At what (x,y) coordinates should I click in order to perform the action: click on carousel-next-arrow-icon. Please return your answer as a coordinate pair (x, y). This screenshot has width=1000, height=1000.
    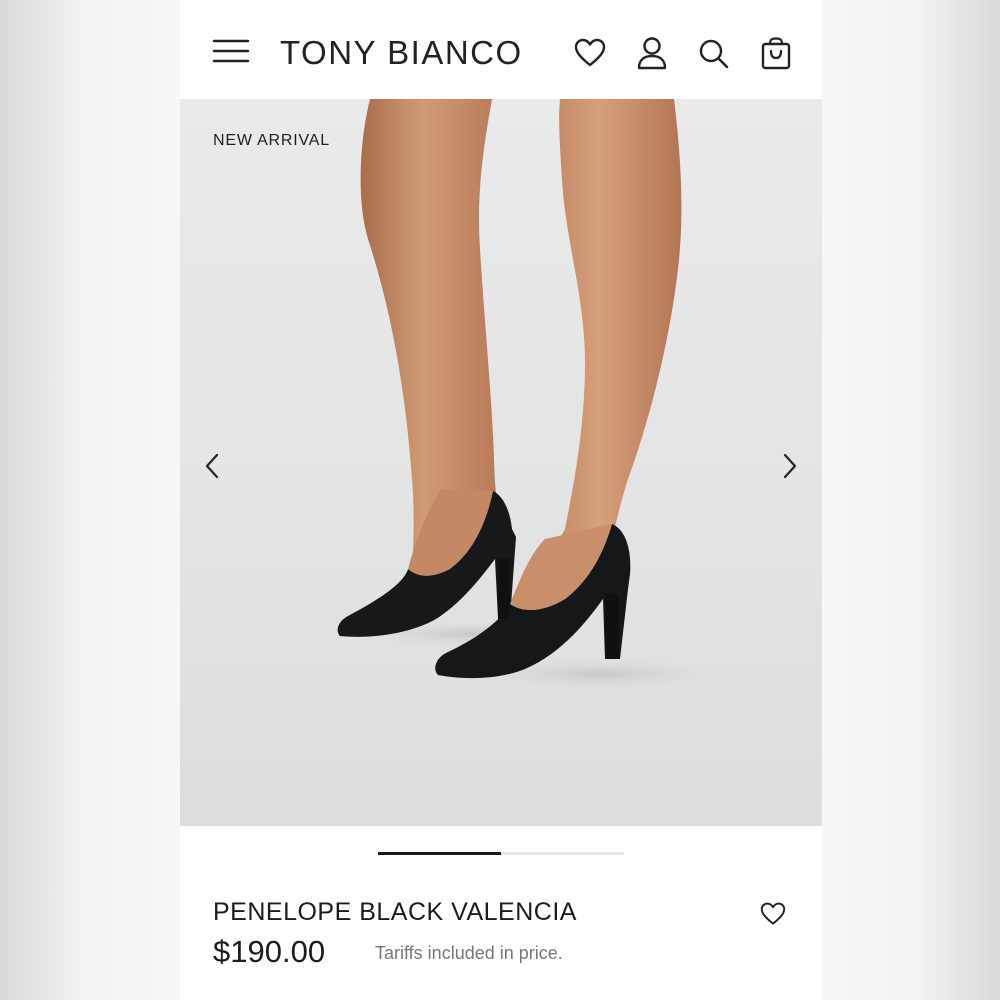
    Looking at the image, I should click on (790, 468).